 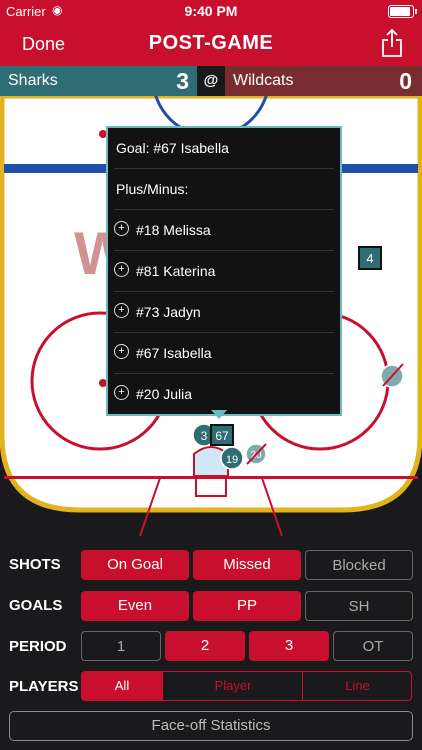 I want to click on shot-marker-4: 4, so click(x=370, y=258).